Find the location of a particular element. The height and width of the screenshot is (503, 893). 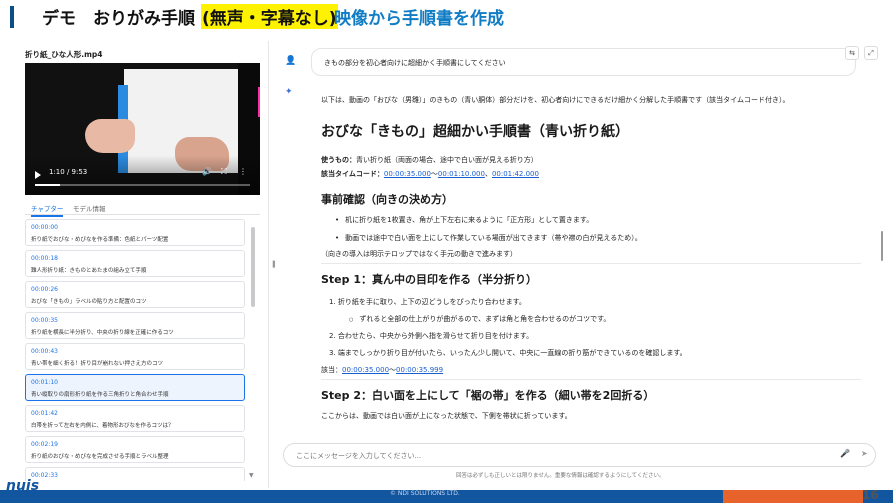

chapter-time: 00:01:42 is located at coordinates (44, 413).